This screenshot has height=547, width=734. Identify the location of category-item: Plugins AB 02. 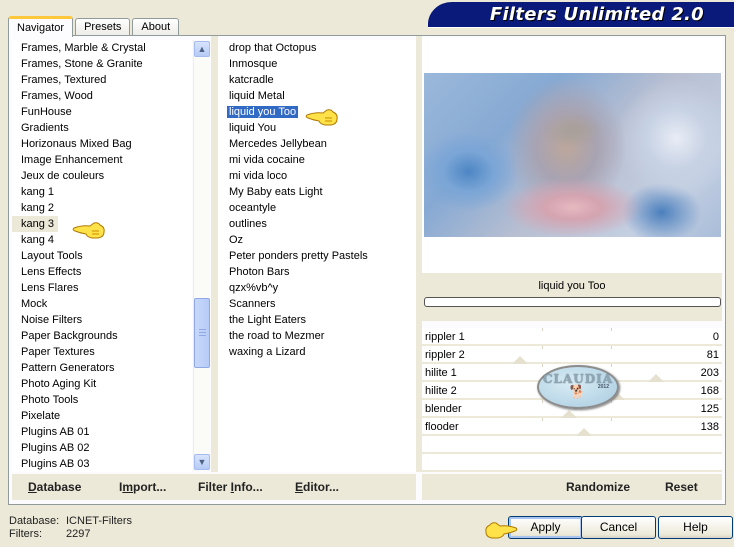
(102, 448).